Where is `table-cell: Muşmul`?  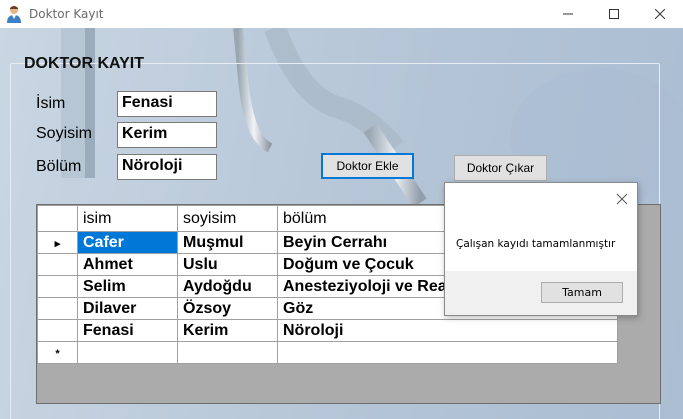 table-cell: Muşmul is located at coordinates (227, 242).